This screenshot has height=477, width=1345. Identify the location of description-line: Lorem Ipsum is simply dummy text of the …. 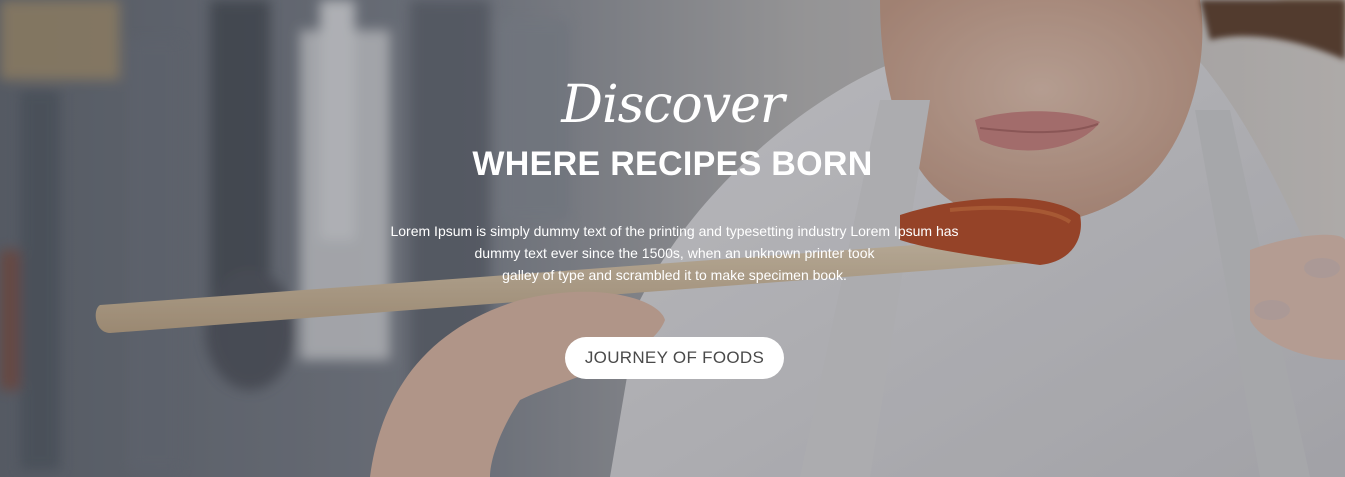
(674, 231).